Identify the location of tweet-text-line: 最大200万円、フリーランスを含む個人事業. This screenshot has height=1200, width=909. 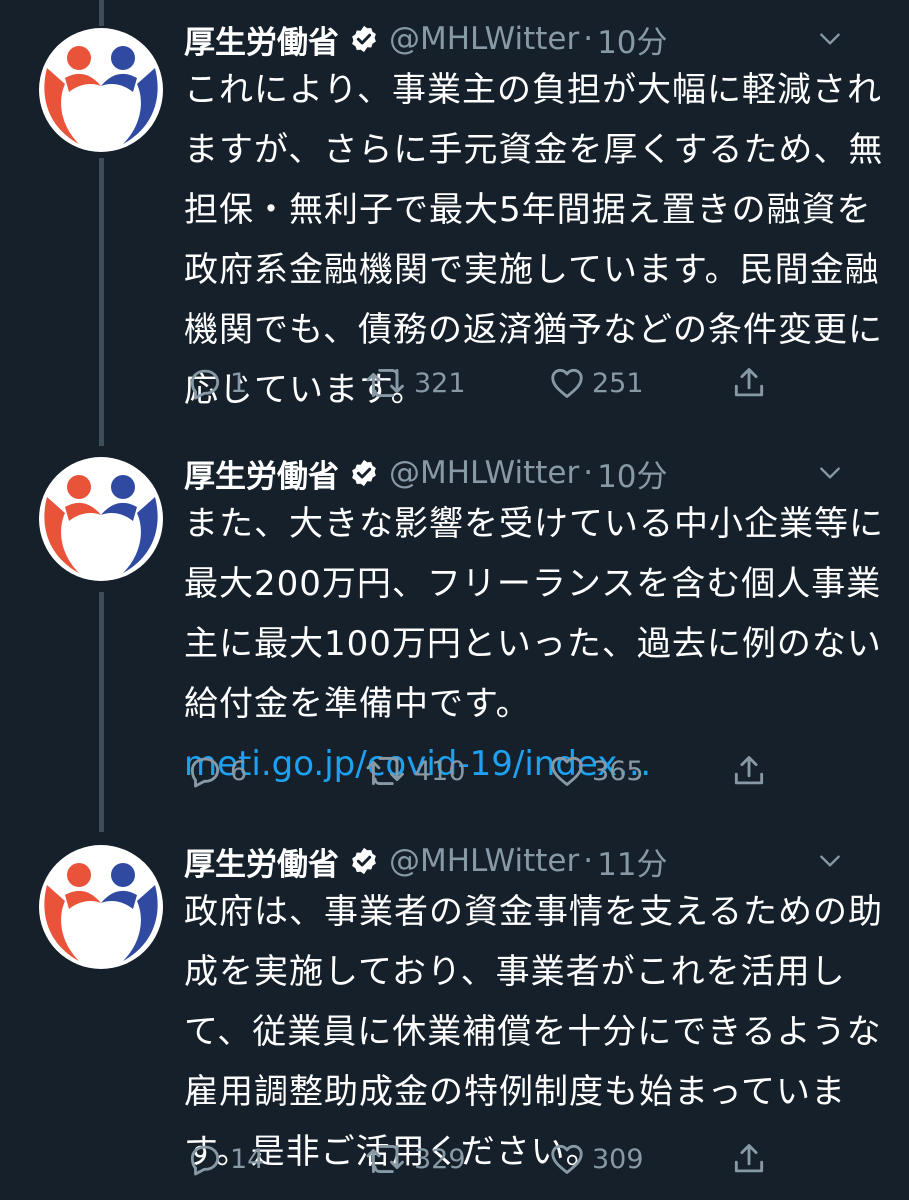
(533, 584).